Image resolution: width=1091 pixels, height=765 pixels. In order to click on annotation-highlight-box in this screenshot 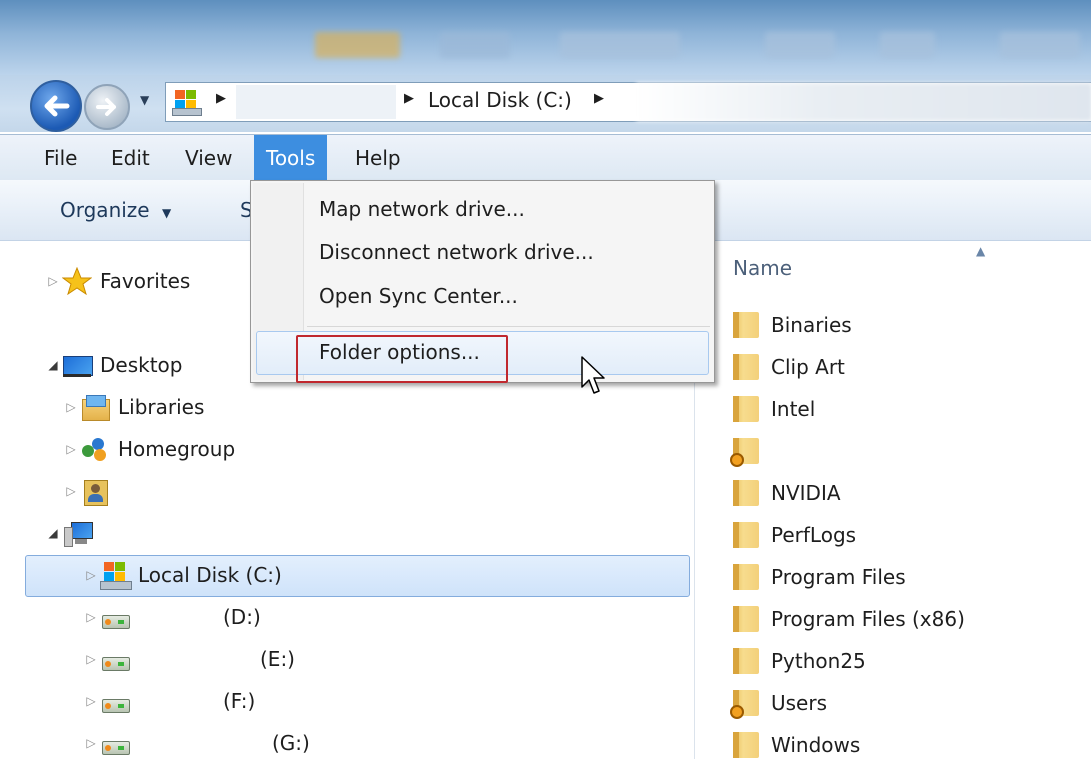, I will do `click(402, 359)`.